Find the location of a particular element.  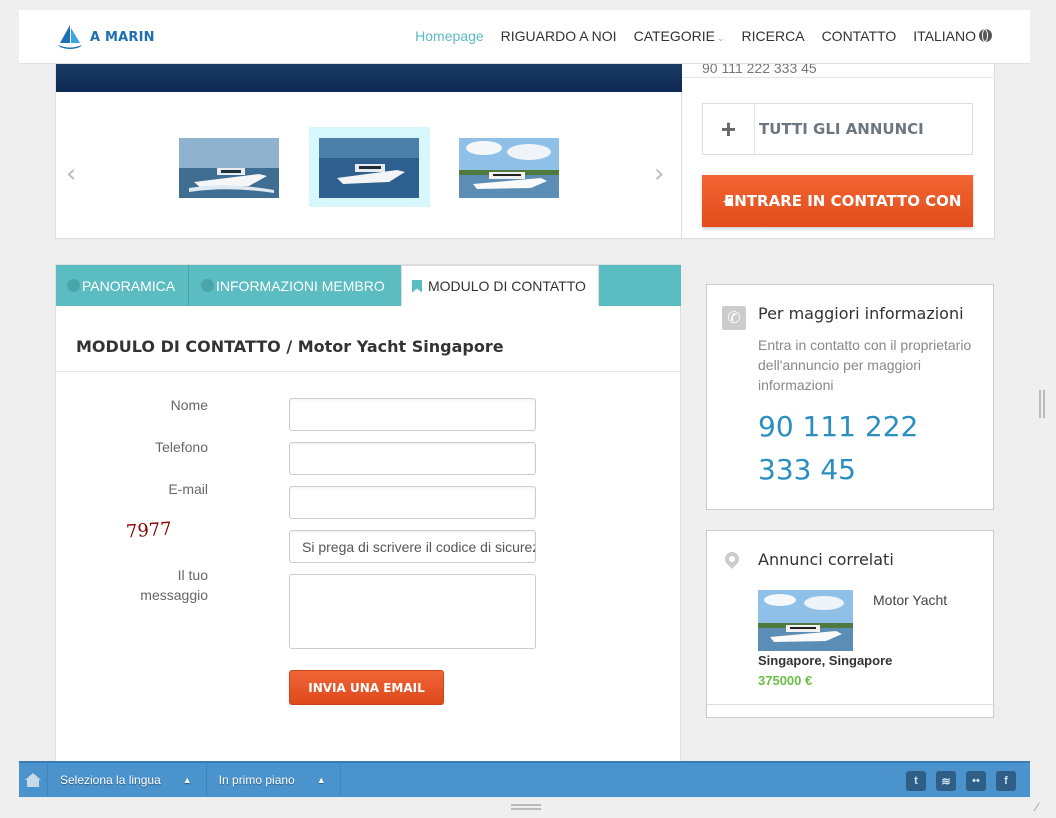

message-label-line2: messaggio is located at coordinates (174, 595).